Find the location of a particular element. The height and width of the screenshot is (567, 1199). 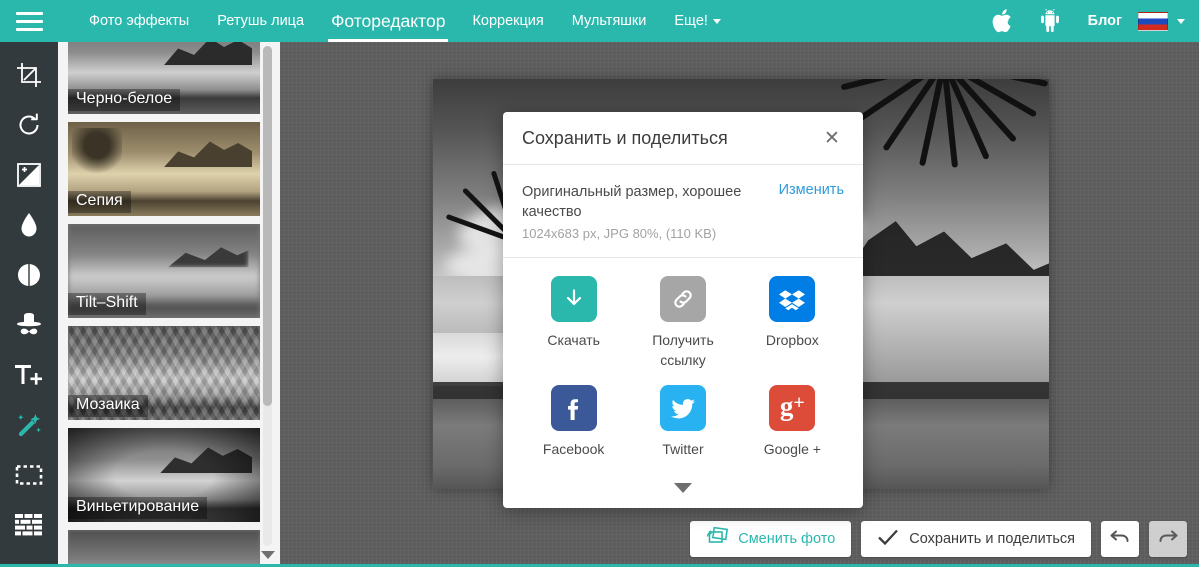

undo-button is located at coordinates (1120, 539).